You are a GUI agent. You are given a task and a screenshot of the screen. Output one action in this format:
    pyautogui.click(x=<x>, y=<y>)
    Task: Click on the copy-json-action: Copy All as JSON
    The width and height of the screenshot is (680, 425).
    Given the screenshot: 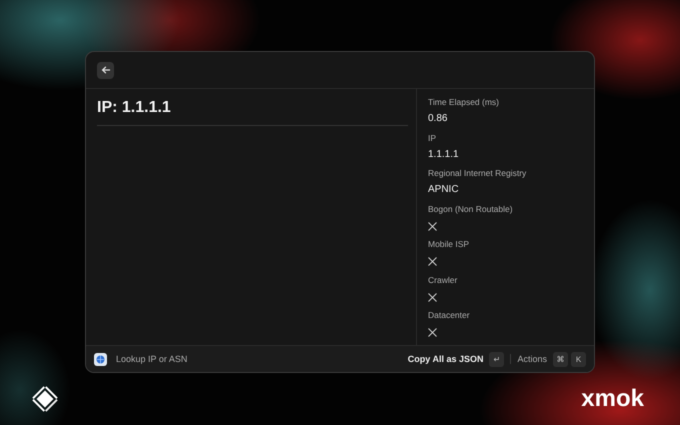 What is the action you would take?
    pyautogui.click(x=446, y=359)
    